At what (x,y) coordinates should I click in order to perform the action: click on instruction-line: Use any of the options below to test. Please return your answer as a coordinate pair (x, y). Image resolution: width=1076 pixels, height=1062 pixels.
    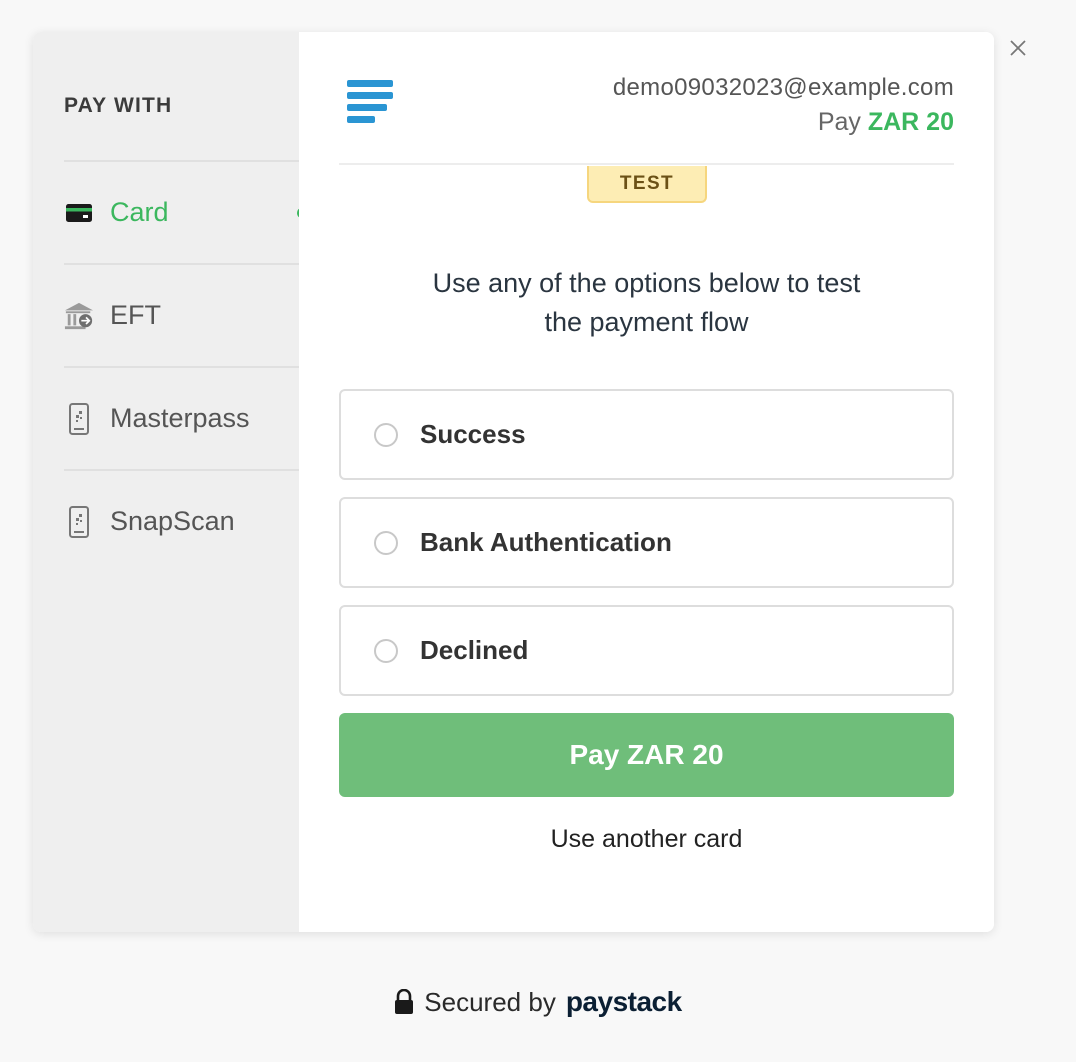
    Looking at the image, I should click on (646, 283).